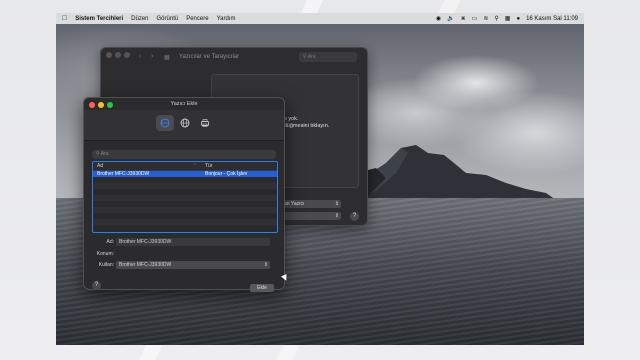  I want to click on sort-chevron-icon: ⌃, so click(195, 166).